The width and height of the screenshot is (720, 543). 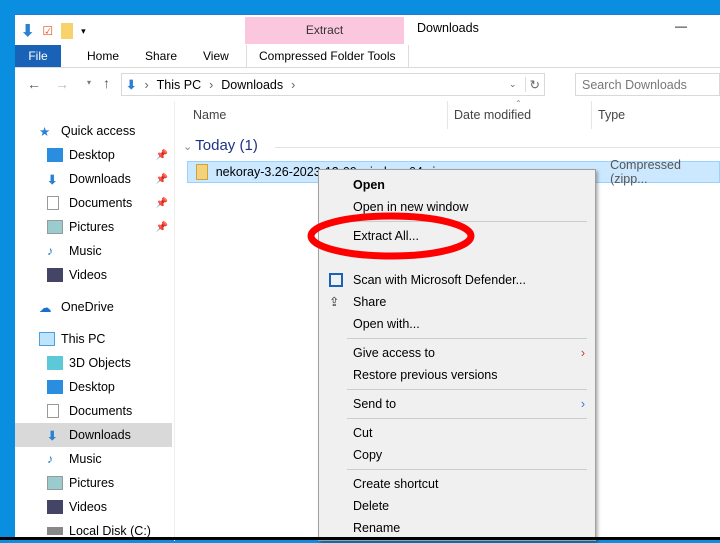 What do you see at coordinates (161, 56) in the screenshot?
I see `tab-share: Share` at bounding box center [161, 56].